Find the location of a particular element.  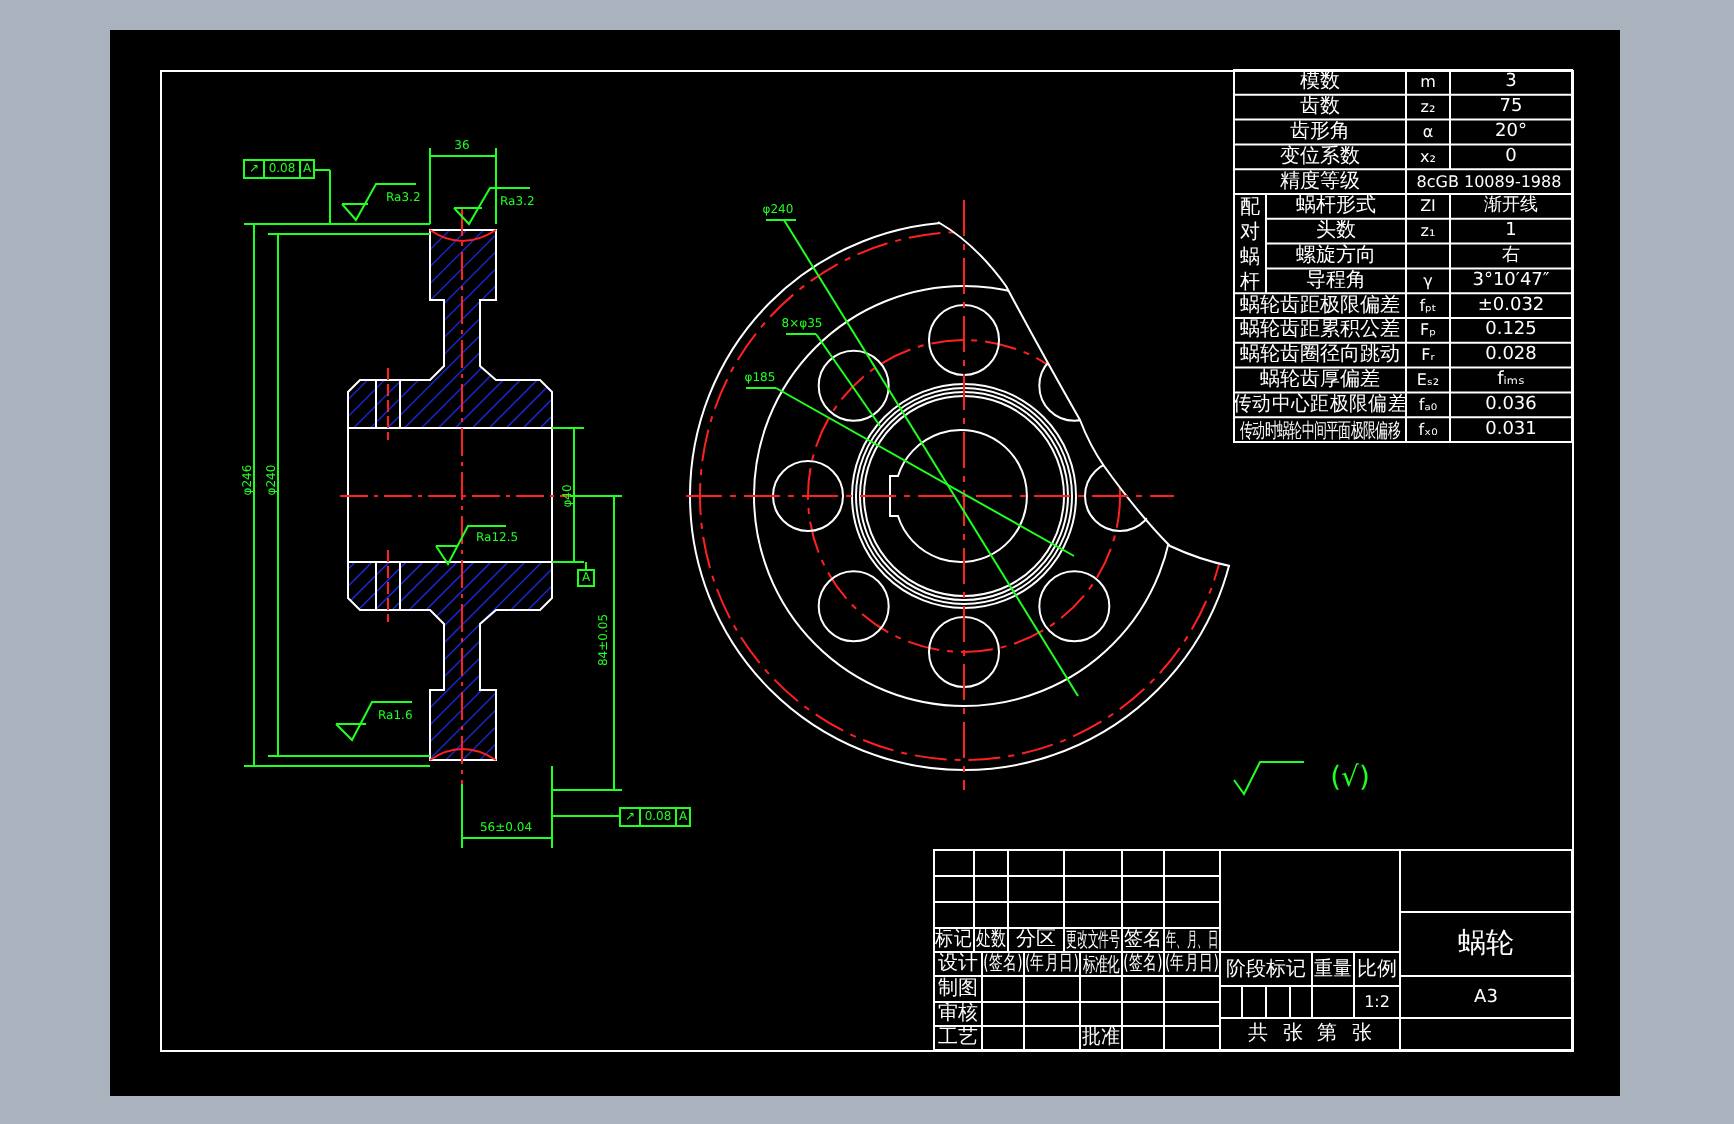

table-cell: fₐ₀ is located at coordinates (1428, 404).